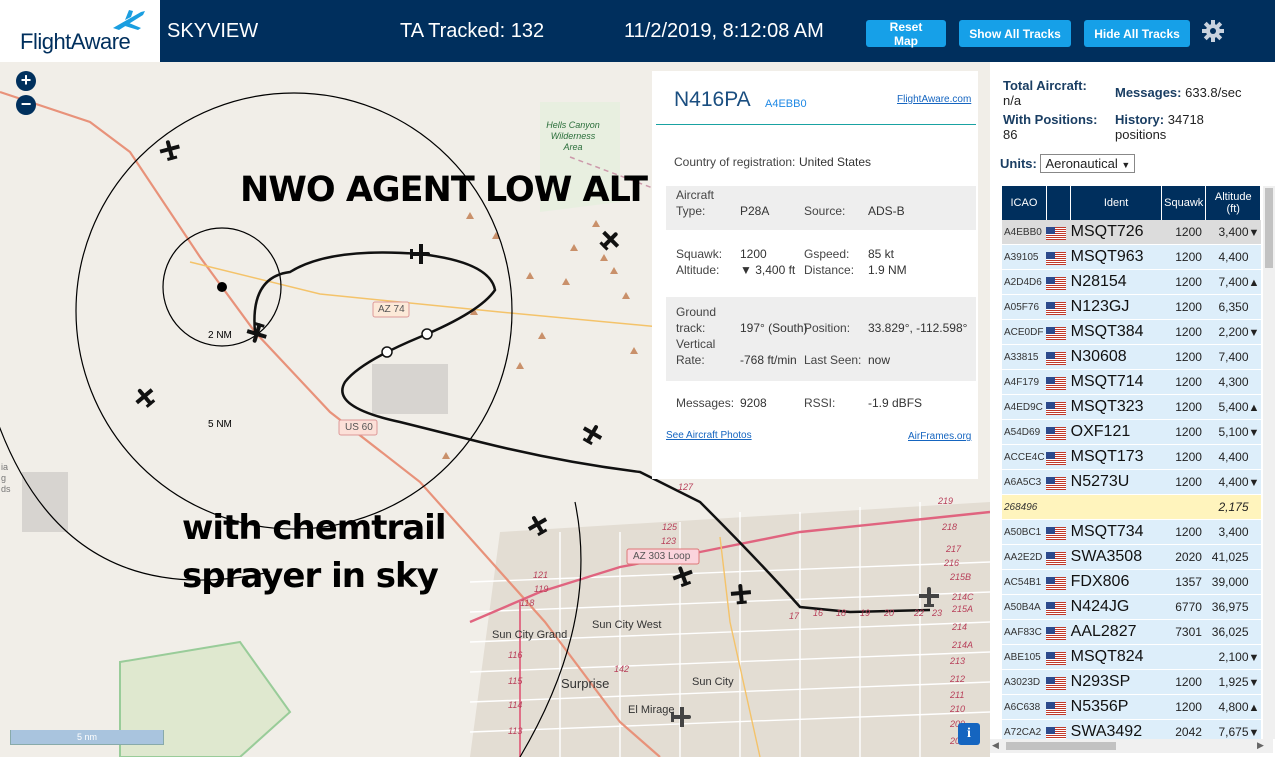  What do you see at coordinates (585, 683) in the screenshot?
I see `town-surprise: Surprise` at bounding box center [585, 683].